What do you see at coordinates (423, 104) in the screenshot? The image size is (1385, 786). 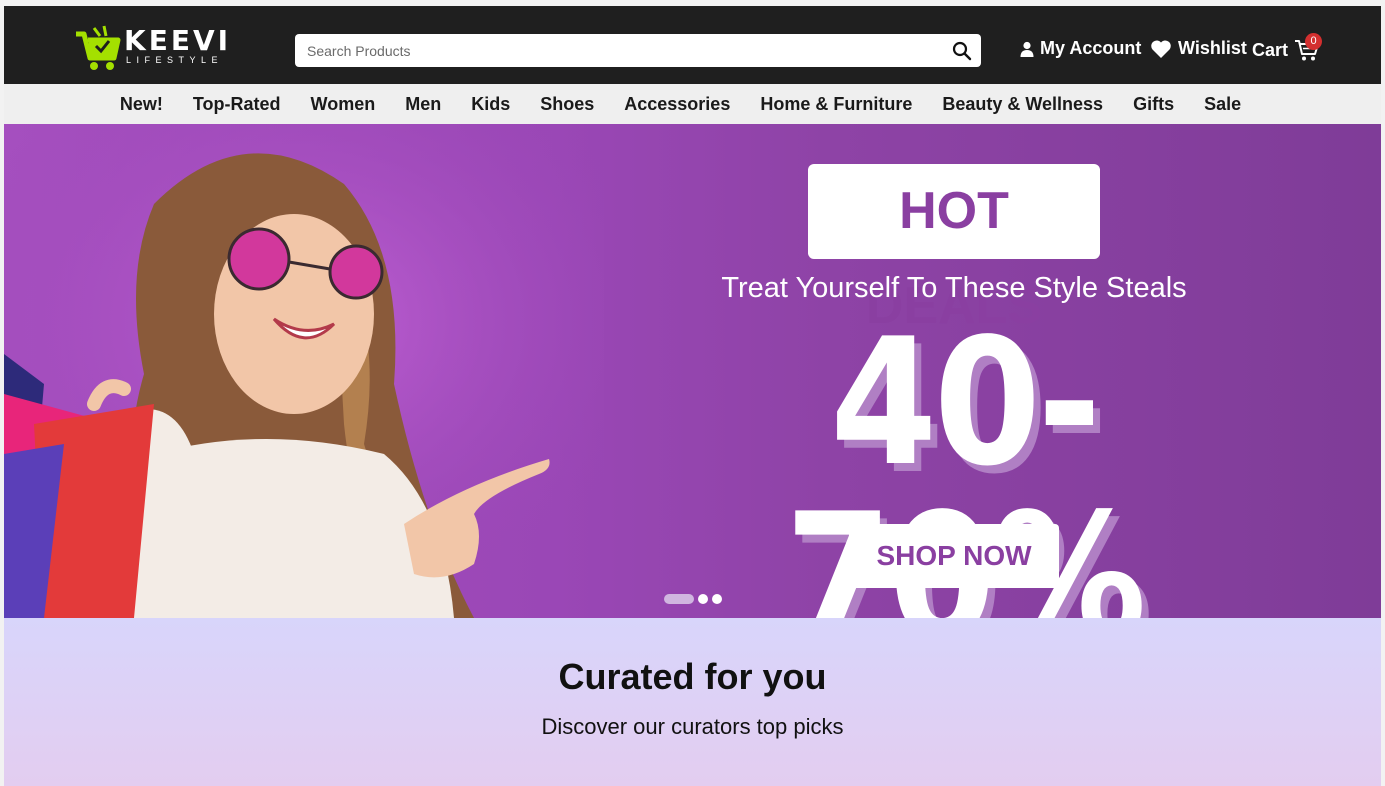 I see `nav-item-men: Men` at bounding box center [423, 104].